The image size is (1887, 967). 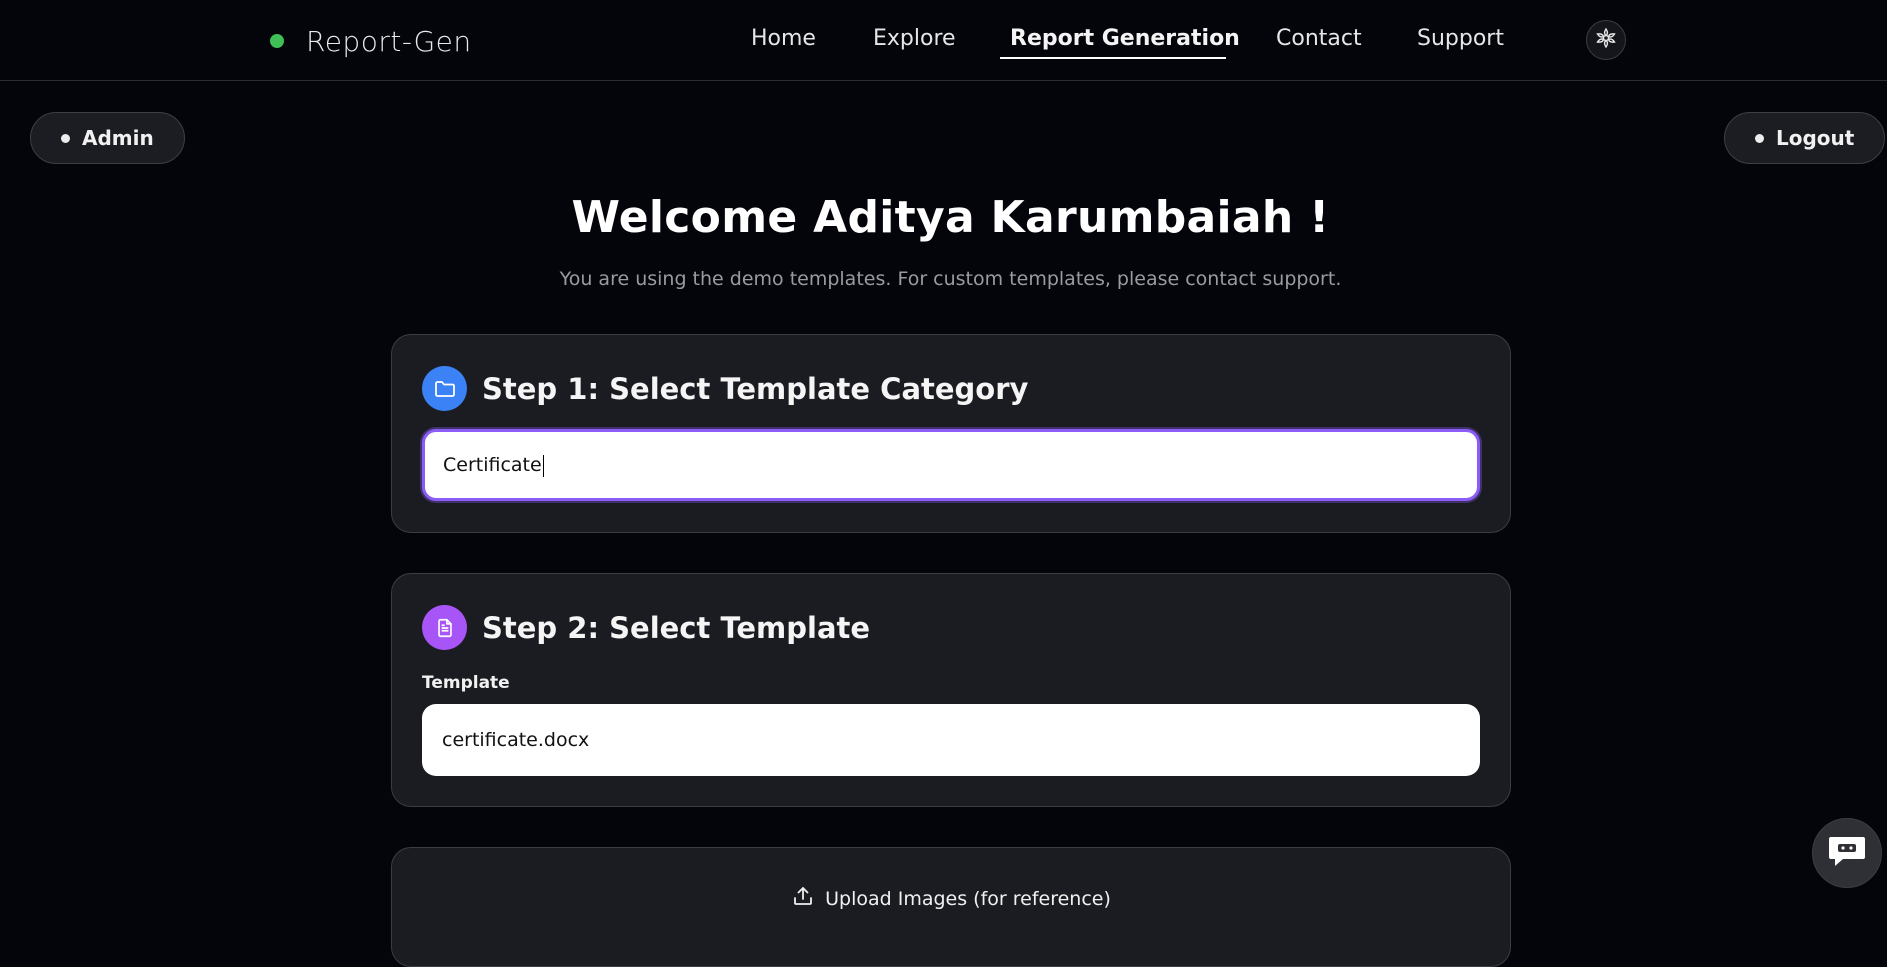 I want to click on text-caret, so click(x=543, y=465).